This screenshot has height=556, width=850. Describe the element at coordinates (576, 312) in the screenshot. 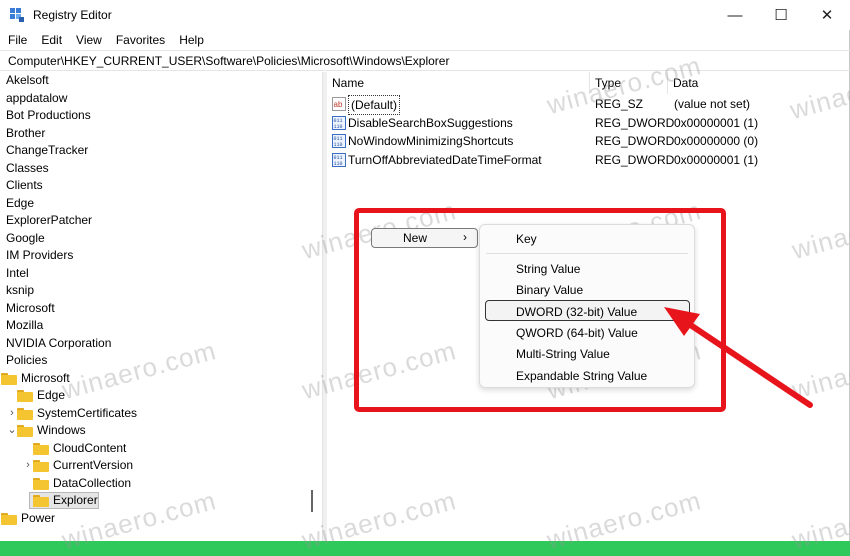

I see `submenu-dword-value: DWORD (32-bit) Value` at that location.